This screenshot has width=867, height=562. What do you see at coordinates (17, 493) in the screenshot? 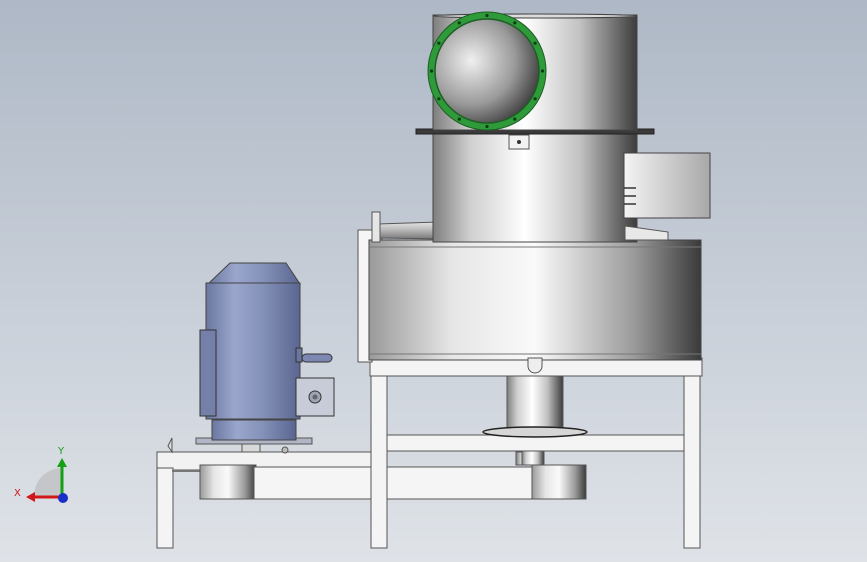
I see `x-axis-label: X` at bounding box center [17, 493].